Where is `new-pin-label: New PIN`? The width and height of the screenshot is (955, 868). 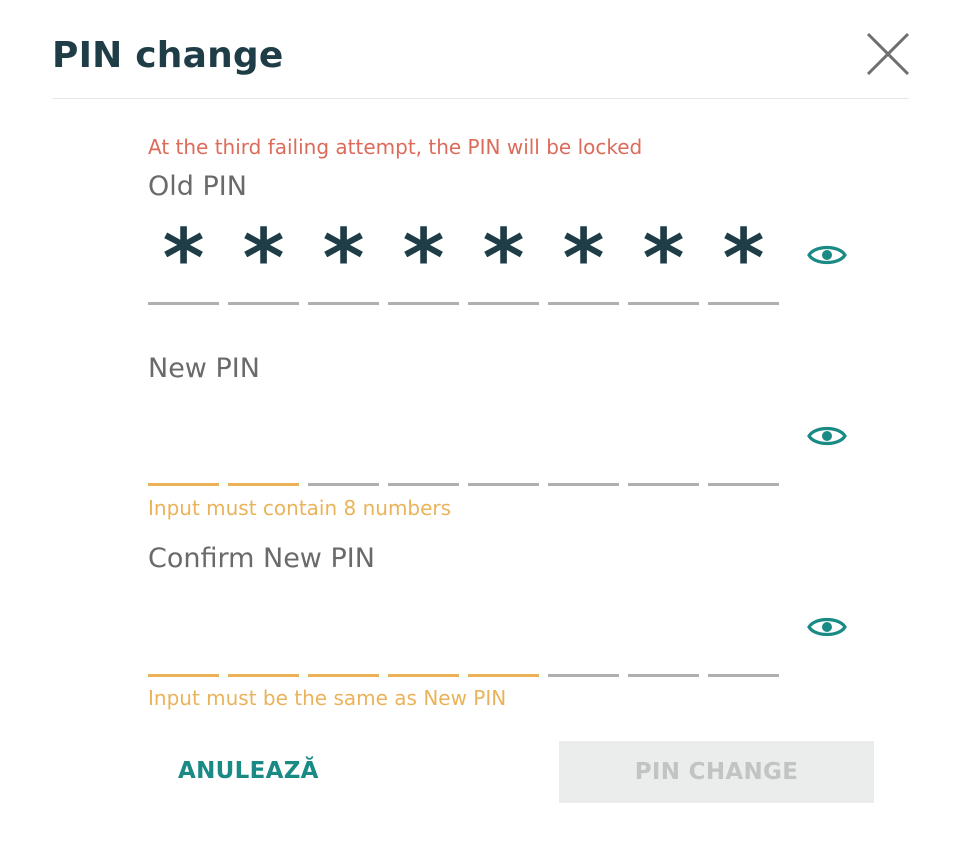
new-pin-label: New PIN is located at coordinates (204, 368).